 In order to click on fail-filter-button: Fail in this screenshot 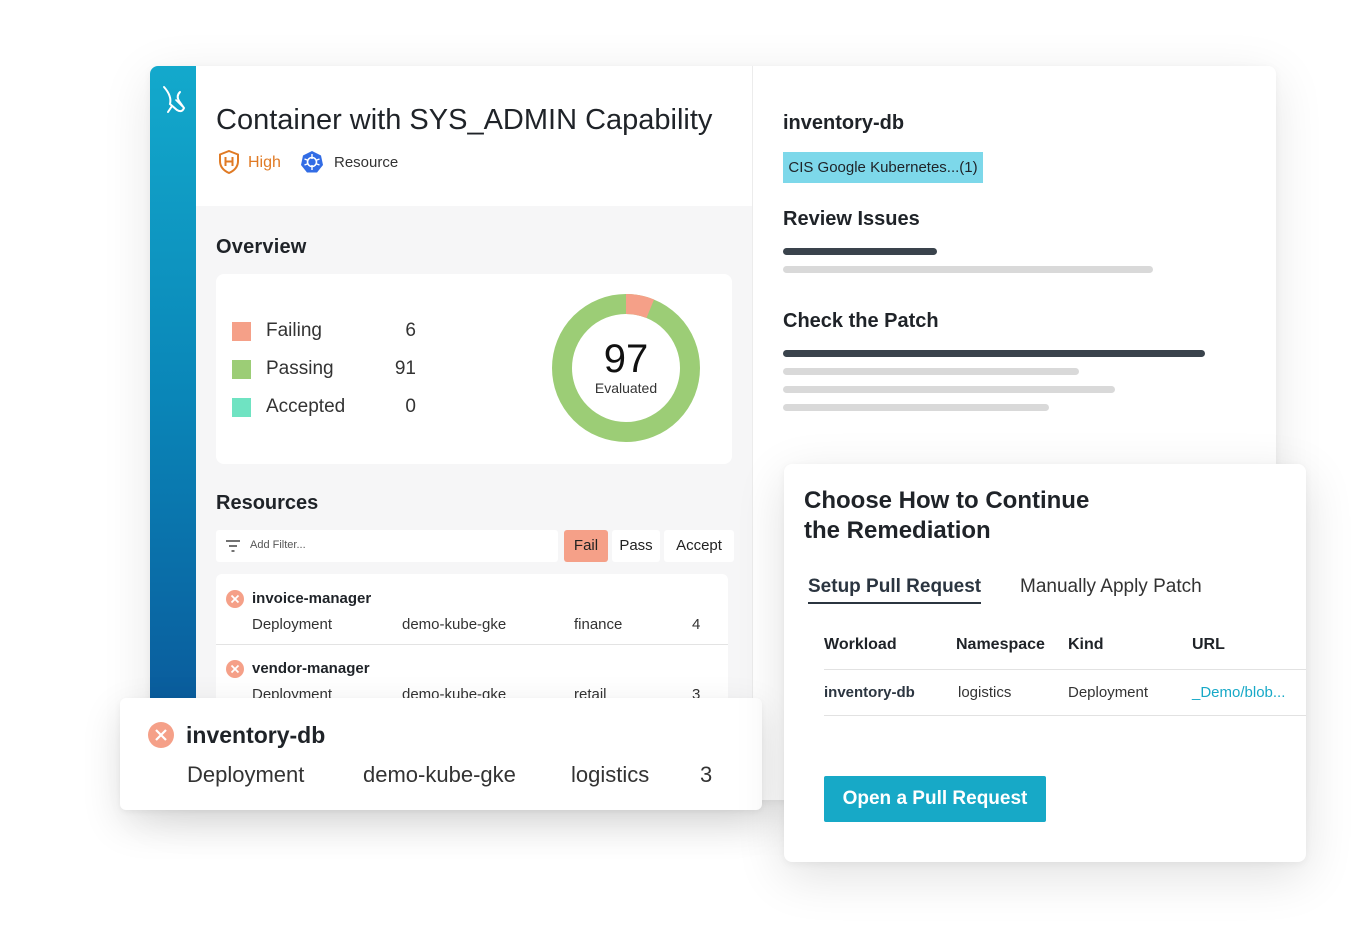, I will do `click(586, 546)`.